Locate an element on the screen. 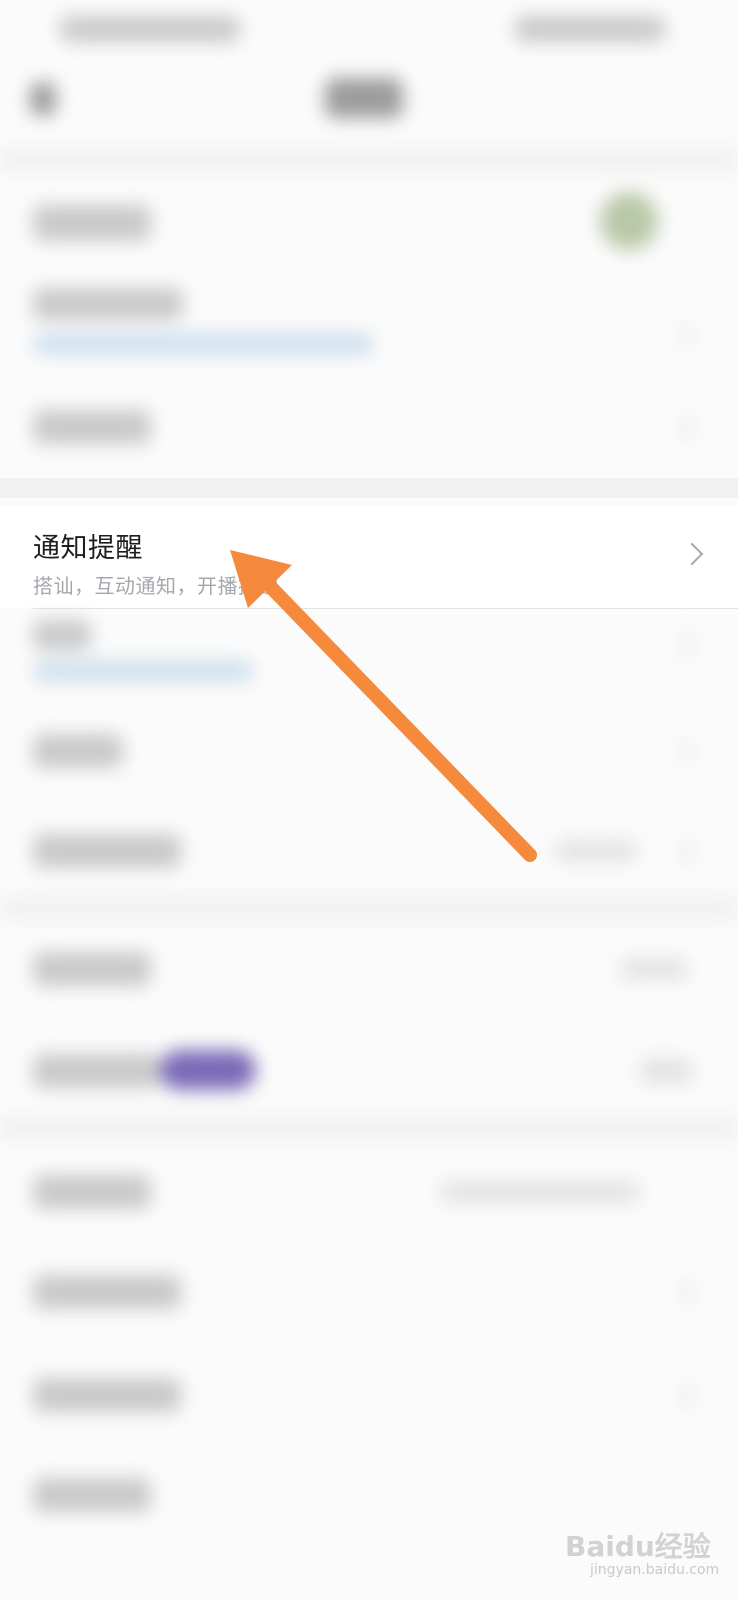 The height and width of the screenshot is (1600, 738). row-divider is located at coordinates (385, 608).